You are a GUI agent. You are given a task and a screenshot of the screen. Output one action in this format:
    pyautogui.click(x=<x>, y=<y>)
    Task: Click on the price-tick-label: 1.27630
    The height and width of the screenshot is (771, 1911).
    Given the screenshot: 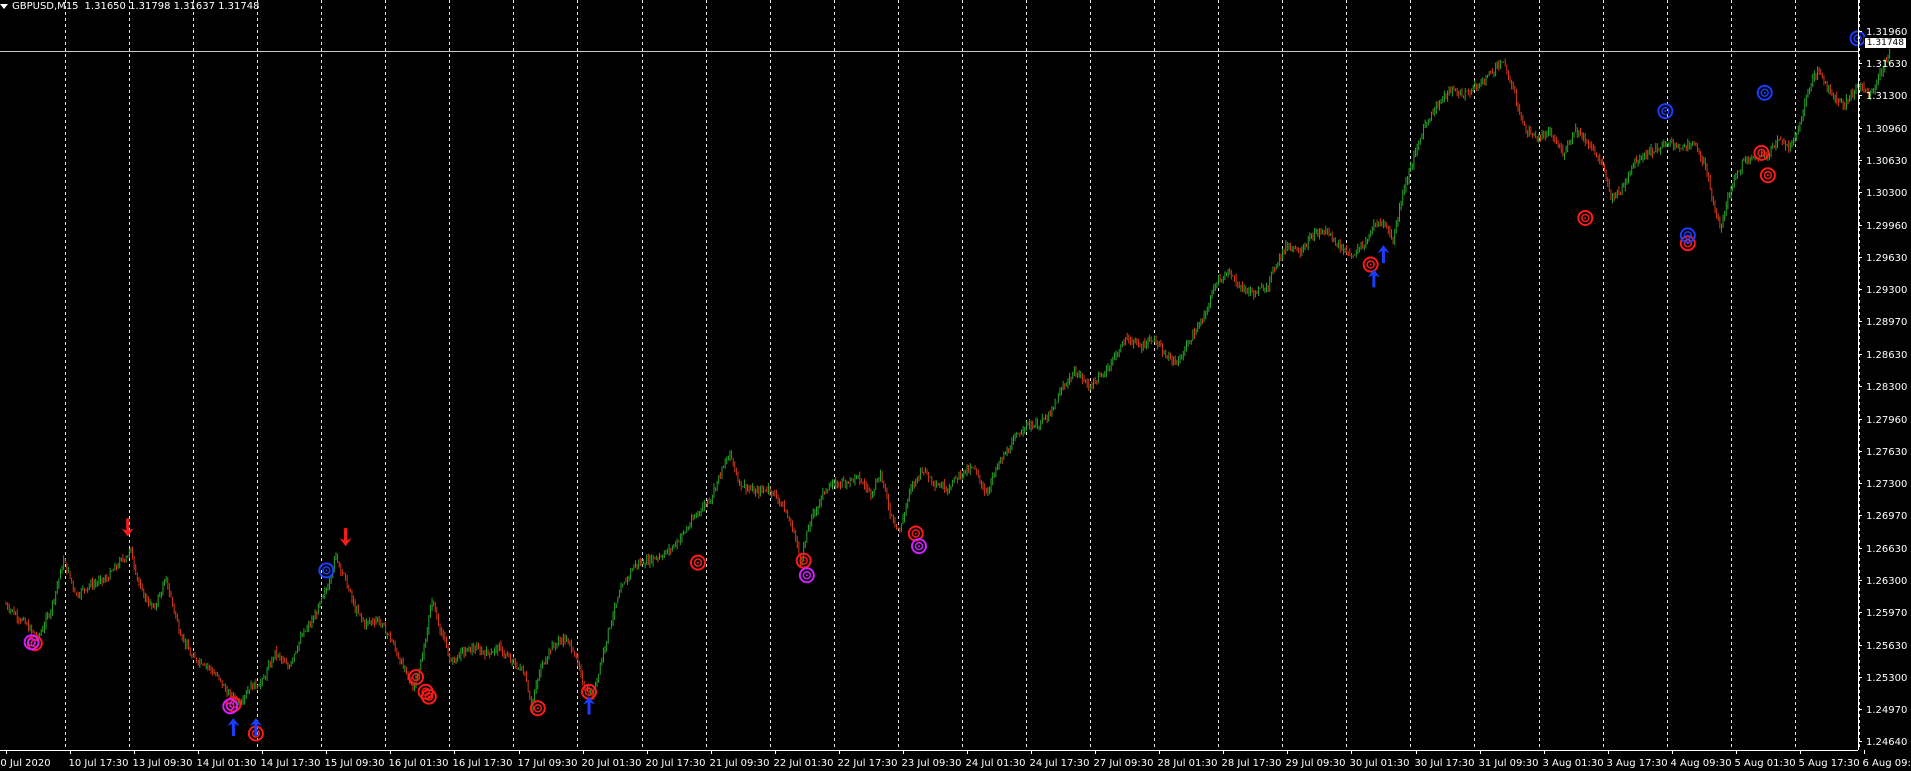 What is the action you would take?
    pyautogui.click(x=1886, y=452)
    